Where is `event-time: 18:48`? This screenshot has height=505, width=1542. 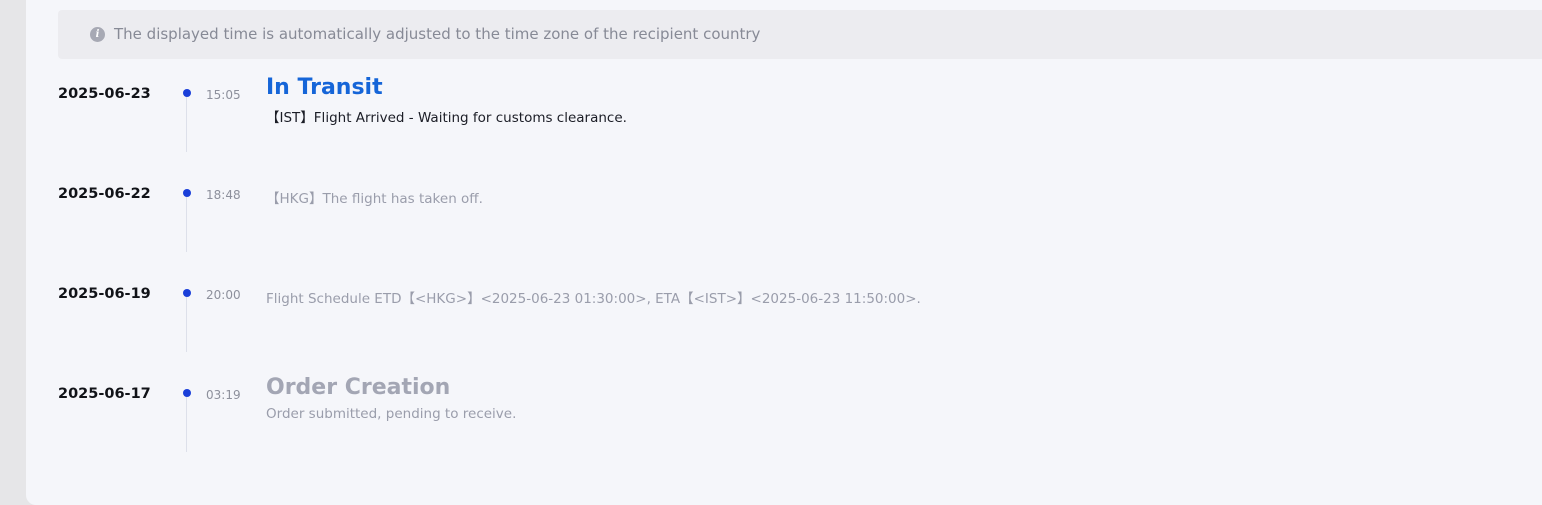 event-time: 18:48 is located at coordinates (223, 195).